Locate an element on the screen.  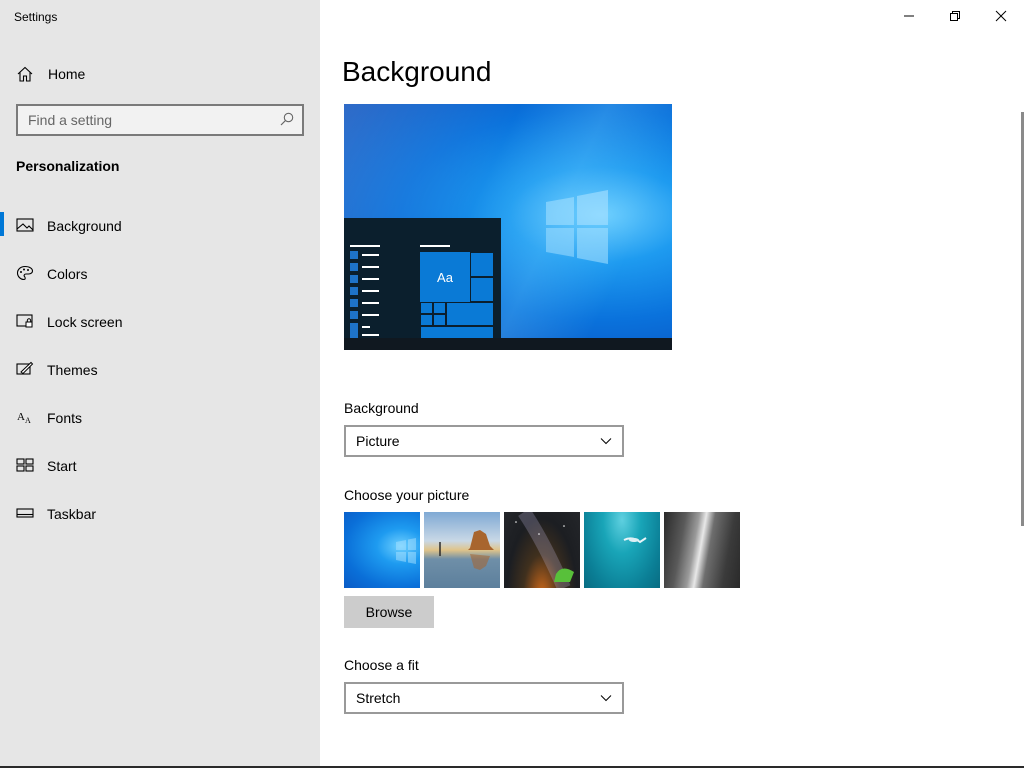
section-title: Personalization is located at coordinates (68, 166).